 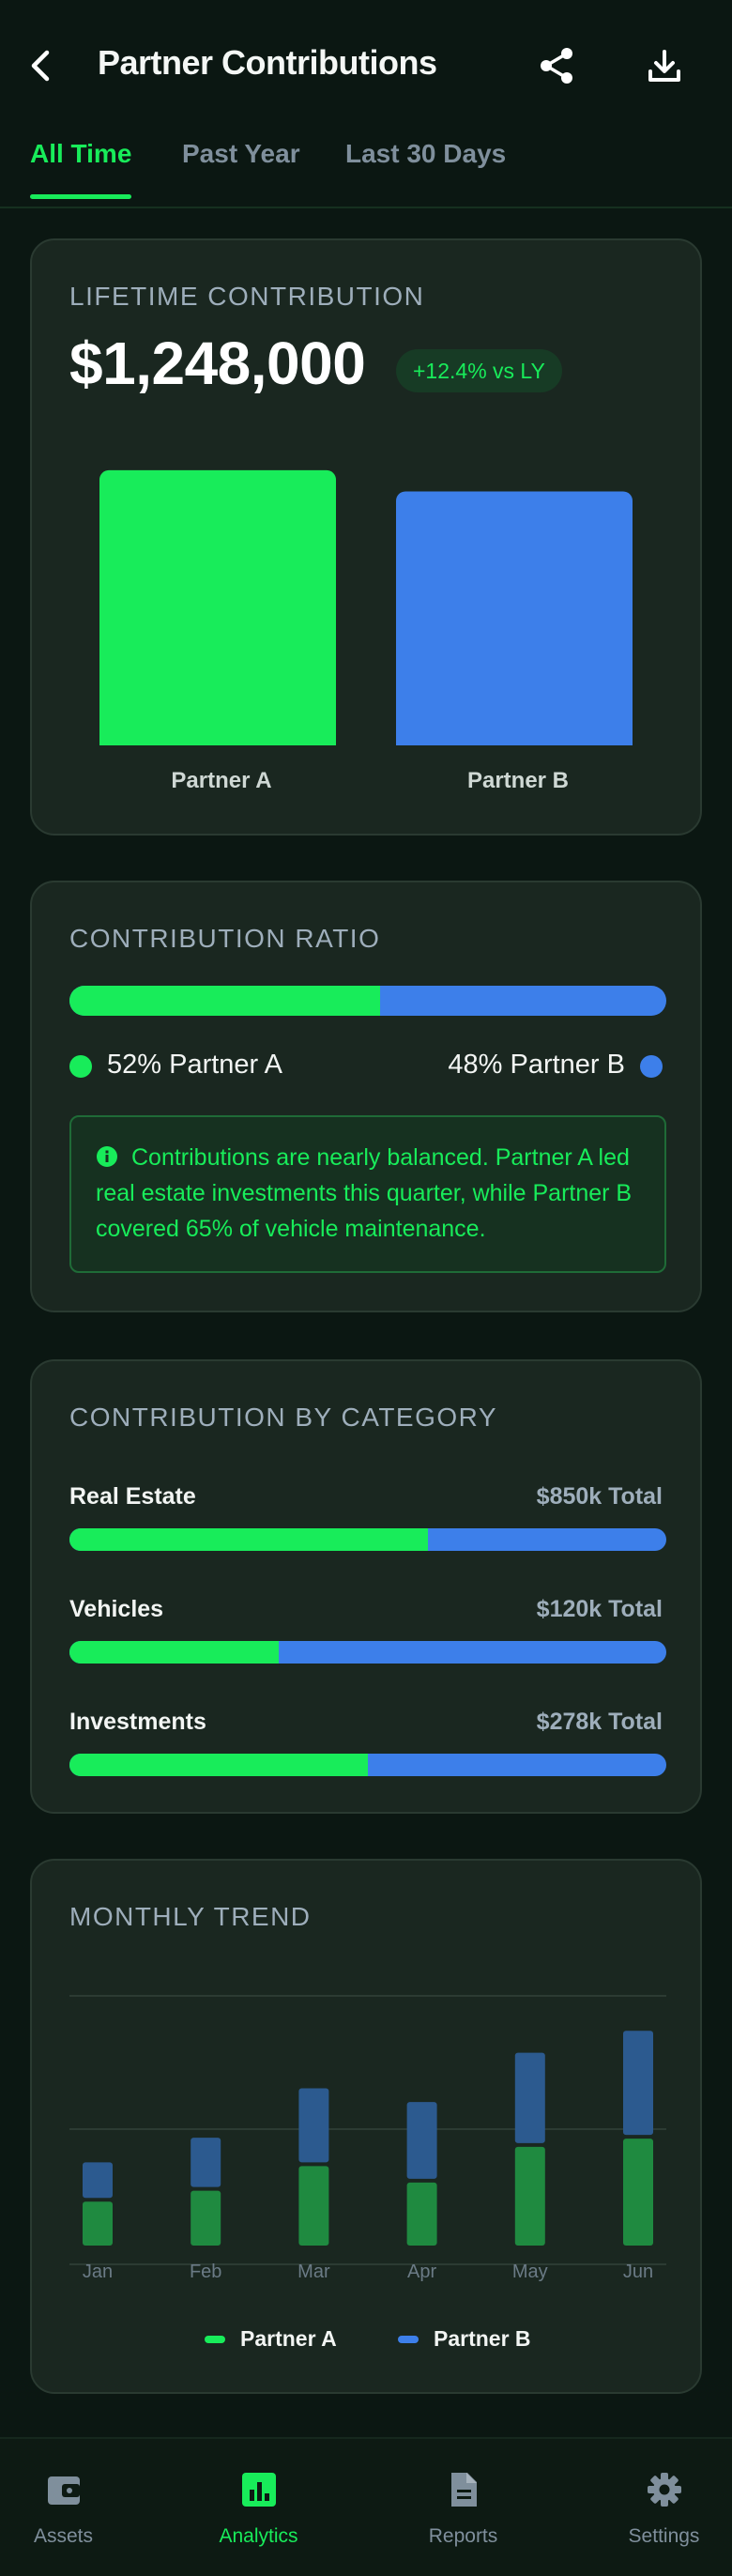 I want to click on app-header: Partner Contributions, so click(x=366, y=65).